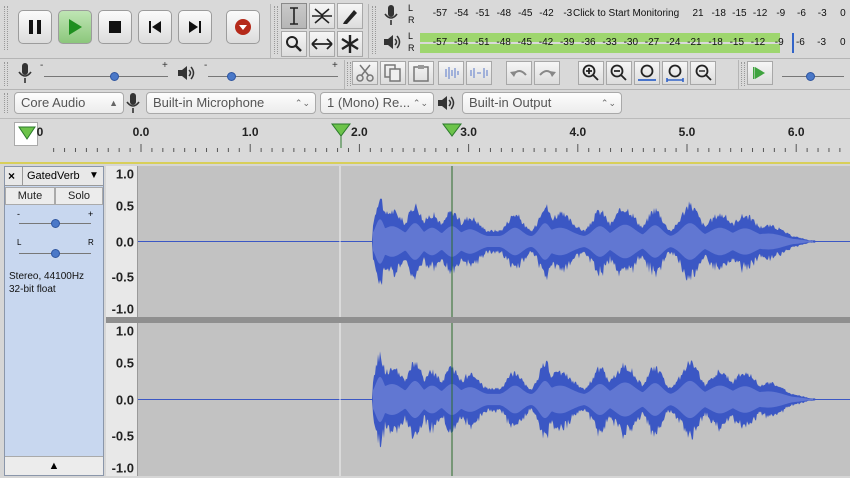 The image size is (850, 478). What do you see at coordinates (843, 13) in the screenshot?
I see `record-meter-tick: 0` at bounding box center [843, 13].